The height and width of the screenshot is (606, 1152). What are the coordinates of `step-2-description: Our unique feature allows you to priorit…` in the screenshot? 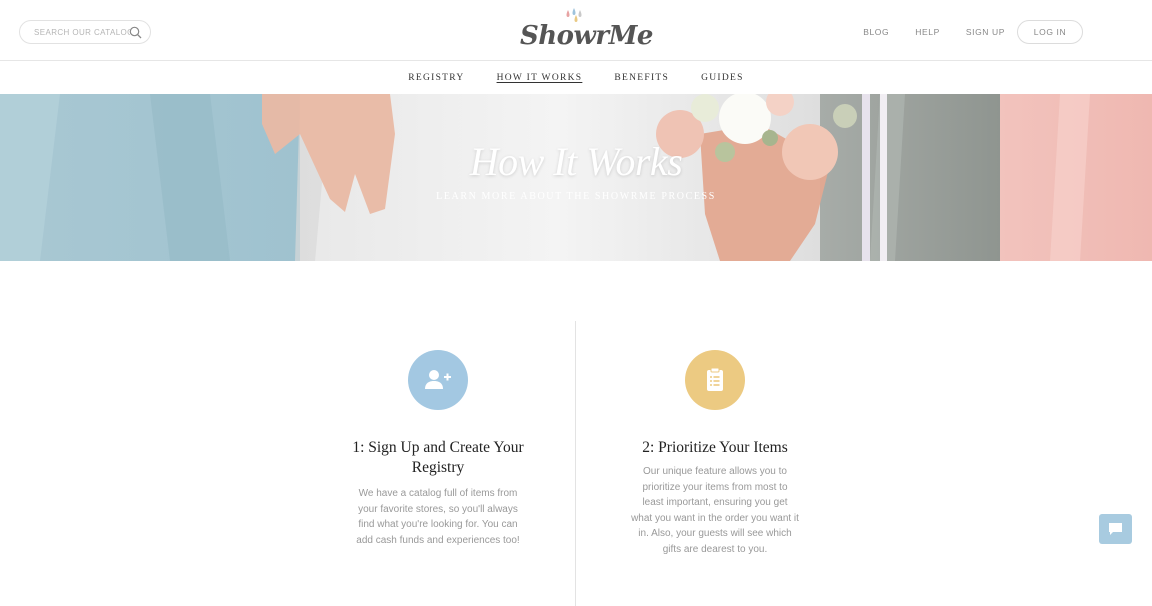 It's located at (715, 510).